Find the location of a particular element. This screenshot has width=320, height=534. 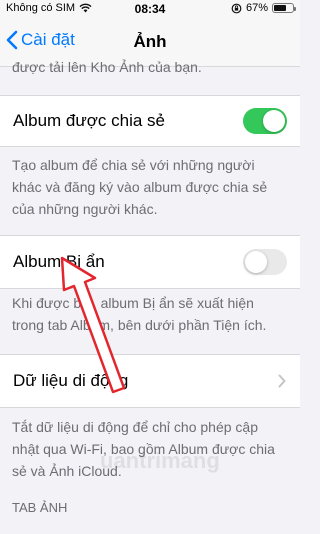

cellular-data-row: Dữ liệu di động is located at coordinates (150, 381).